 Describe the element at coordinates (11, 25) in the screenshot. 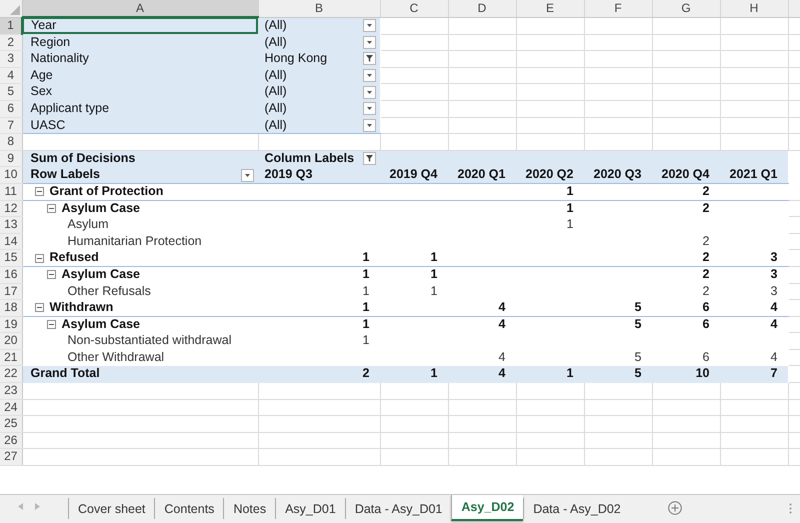

I see `row-number: 1` at that location.